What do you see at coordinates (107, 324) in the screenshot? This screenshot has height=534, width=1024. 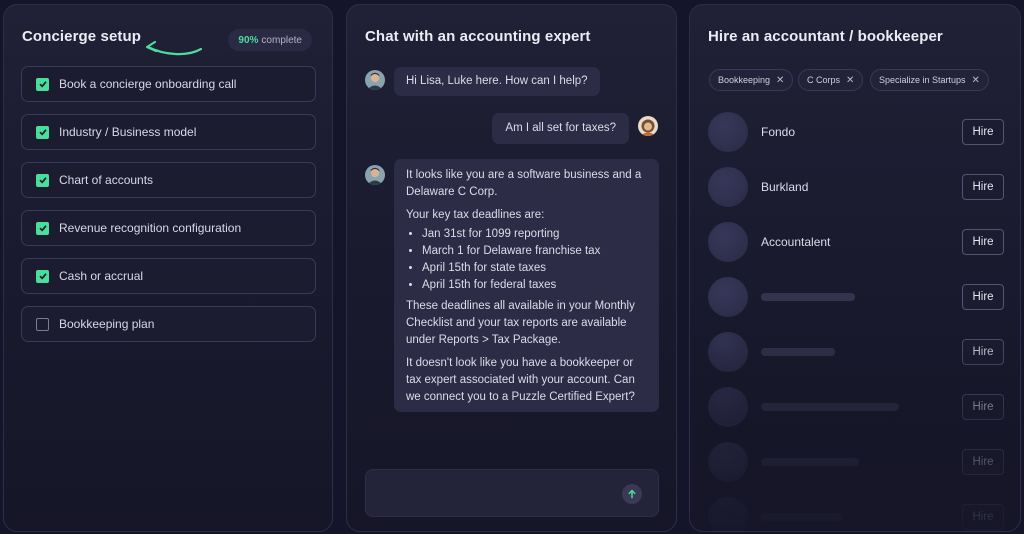 I see `checklist-item-label: Bookkeeping plan` at bounding box center [107, 324].